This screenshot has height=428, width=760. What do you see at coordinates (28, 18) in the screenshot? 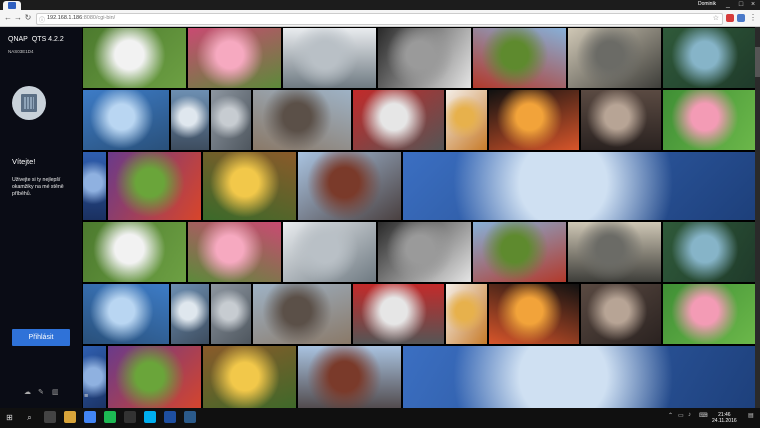
I see `reload-icon: ↻` at bounding box center [28, 18].